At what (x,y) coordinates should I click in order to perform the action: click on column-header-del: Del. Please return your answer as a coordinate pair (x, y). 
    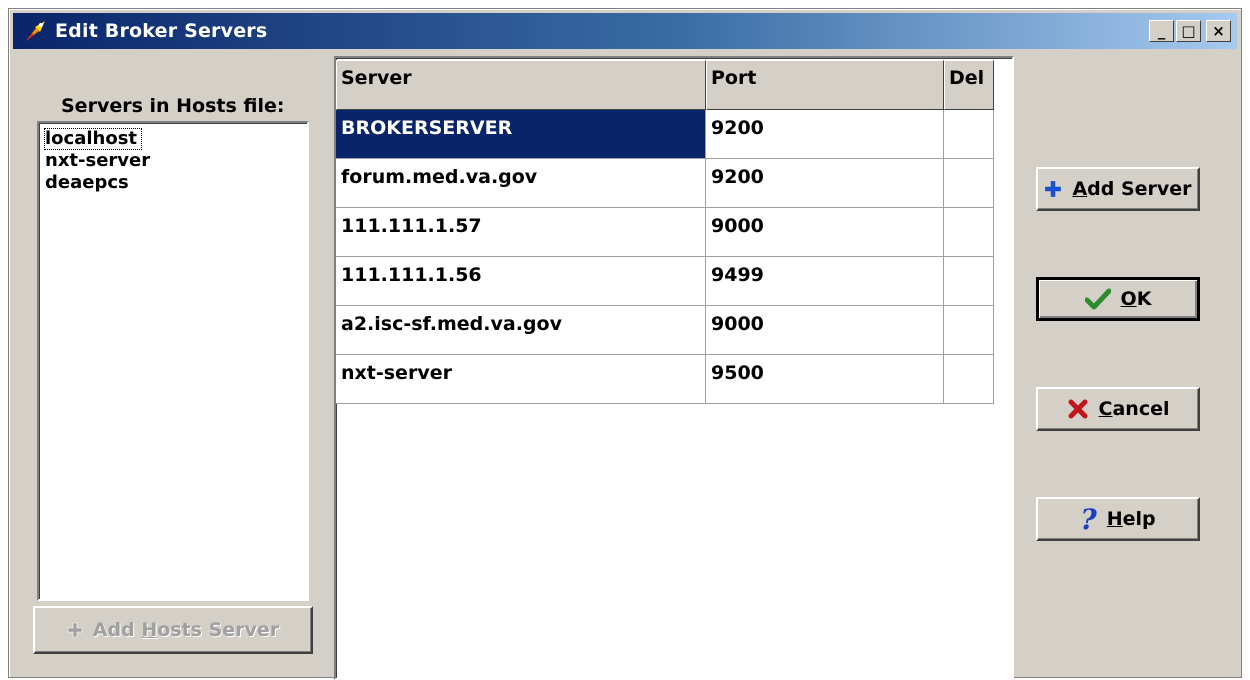
    Looking at the image, I should click on (969, 85).